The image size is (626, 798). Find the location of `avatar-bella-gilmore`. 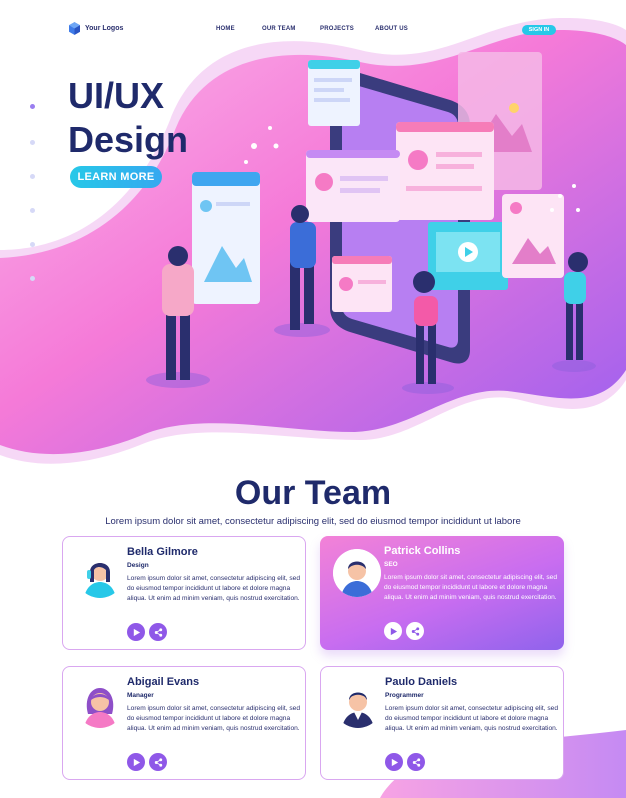

avatar-bella-gilmore is located at coordinates (100, 574).